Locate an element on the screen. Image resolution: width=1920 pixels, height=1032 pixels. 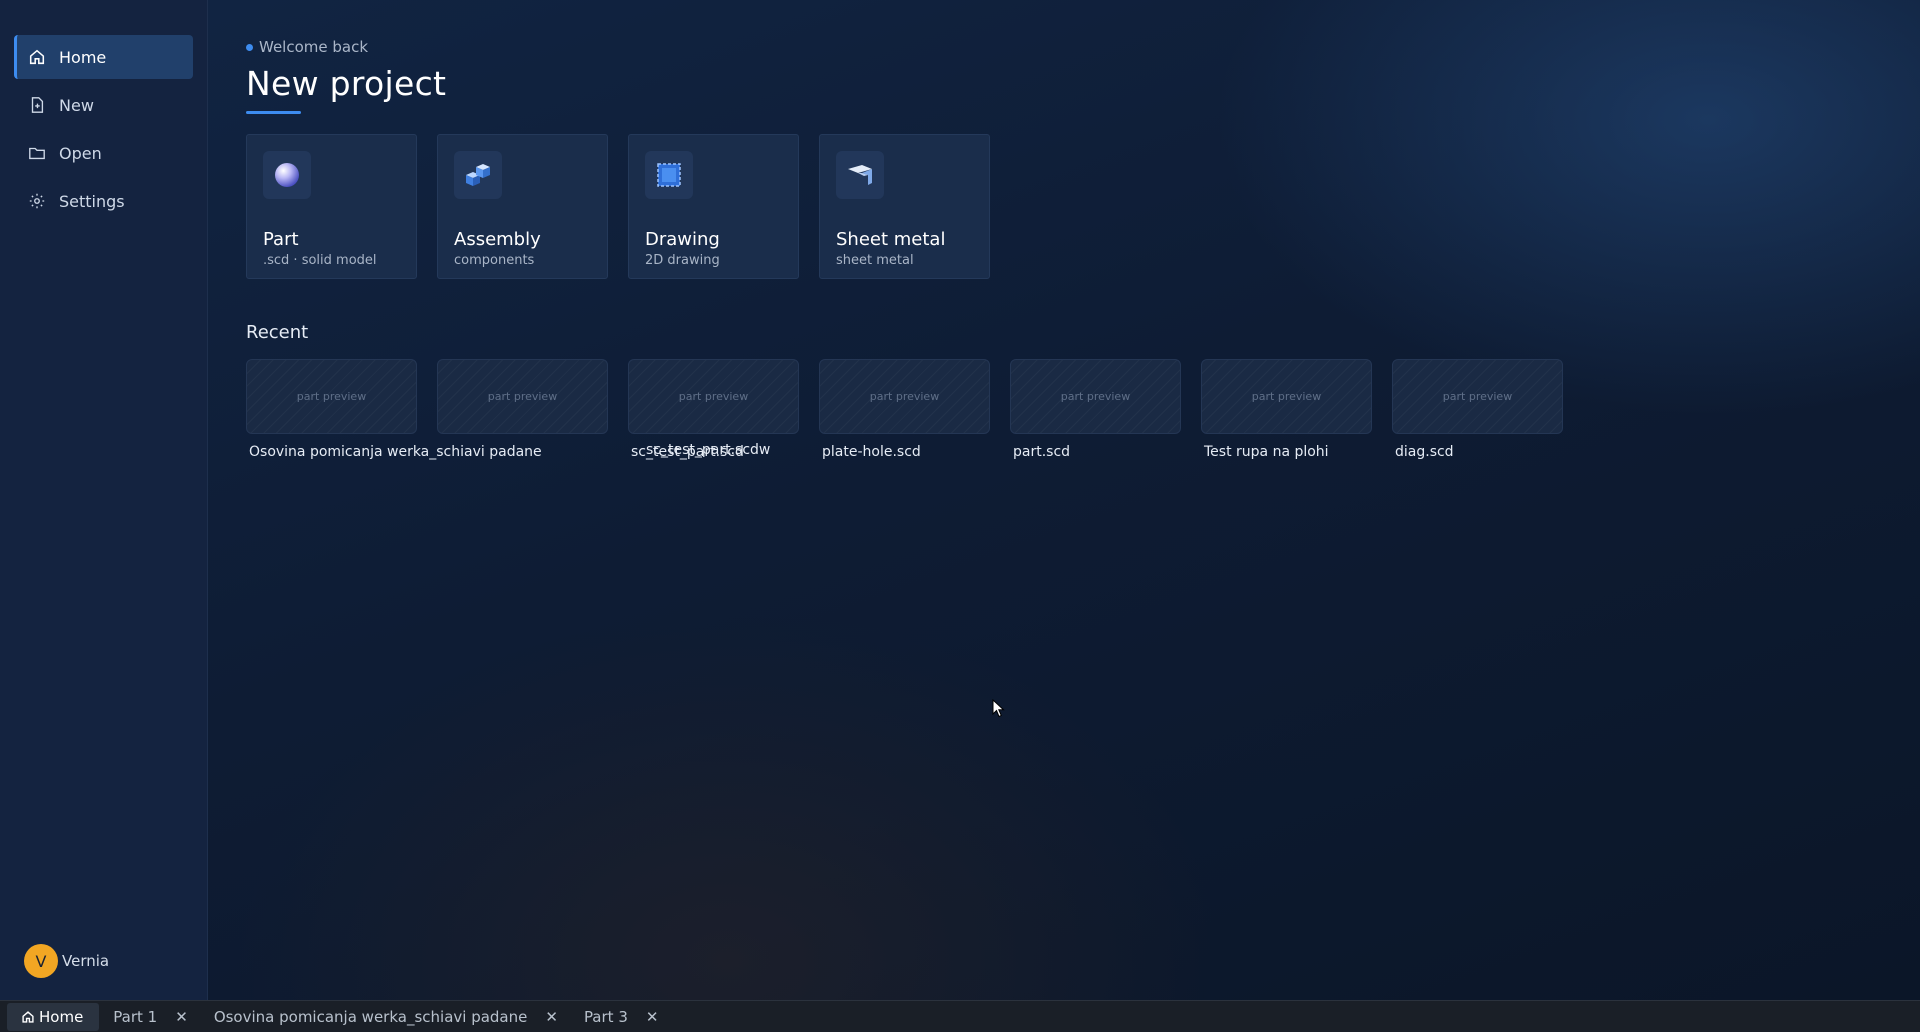
sidebar-item-open: Open is located at coordinates (103, 153).